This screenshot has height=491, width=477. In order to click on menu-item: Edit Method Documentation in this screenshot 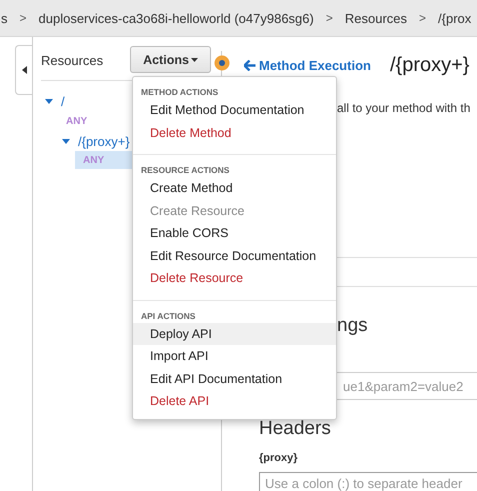, I will do `click(234, 110)`.